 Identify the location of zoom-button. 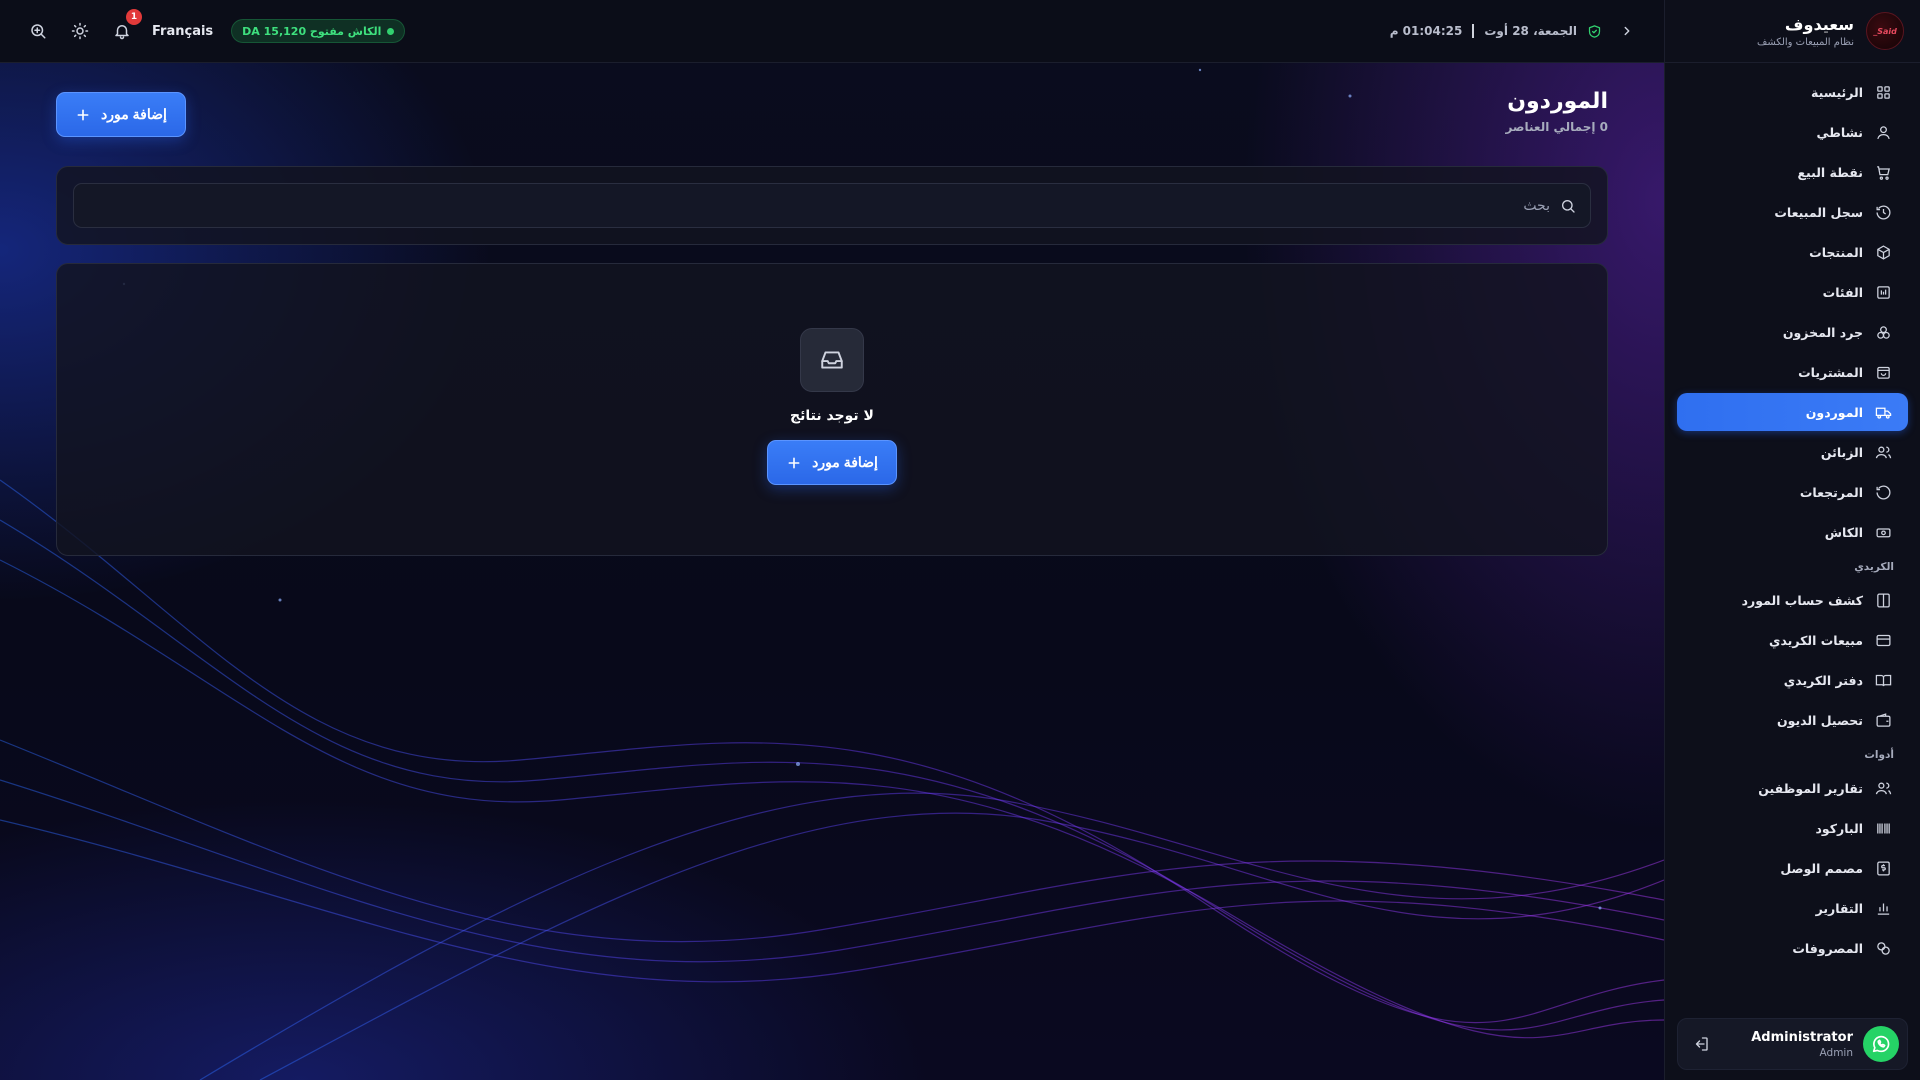
(38, 31).